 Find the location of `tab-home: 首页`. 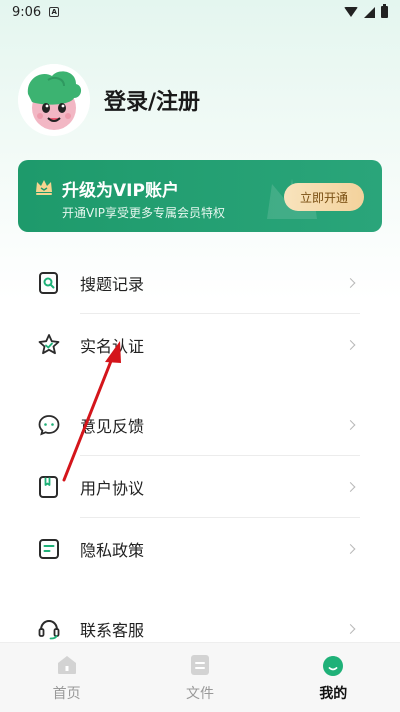

tab-home: 首页 is located at coordinates (67, 678).